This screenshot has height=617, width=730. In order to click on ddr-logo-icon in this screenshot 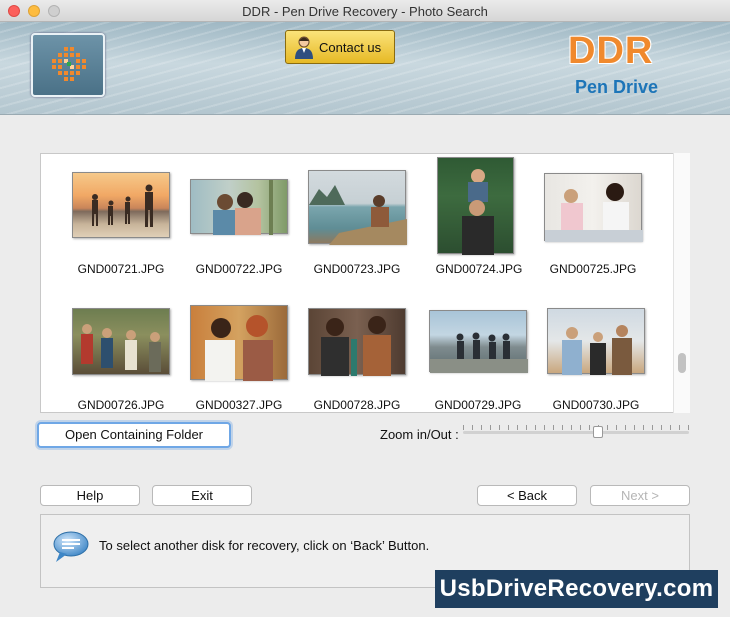, I will do `click(69, 64)`.